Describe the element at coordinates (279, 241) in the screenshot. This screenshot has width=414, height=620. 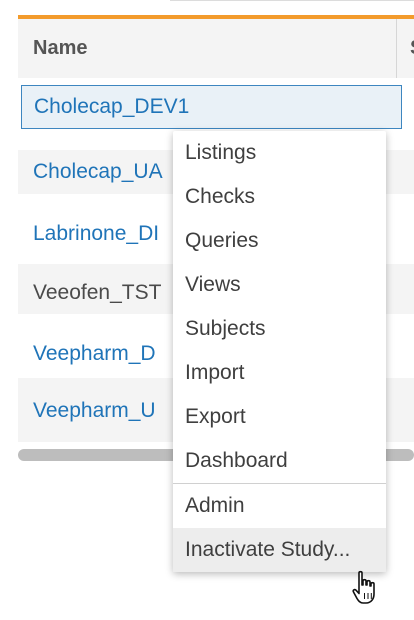
I see `menu-item-queries: Queries` at that location.